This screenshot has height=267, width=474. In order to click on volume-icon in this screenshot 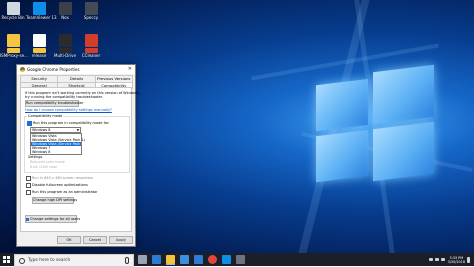, I will do `click(442, 259)`.